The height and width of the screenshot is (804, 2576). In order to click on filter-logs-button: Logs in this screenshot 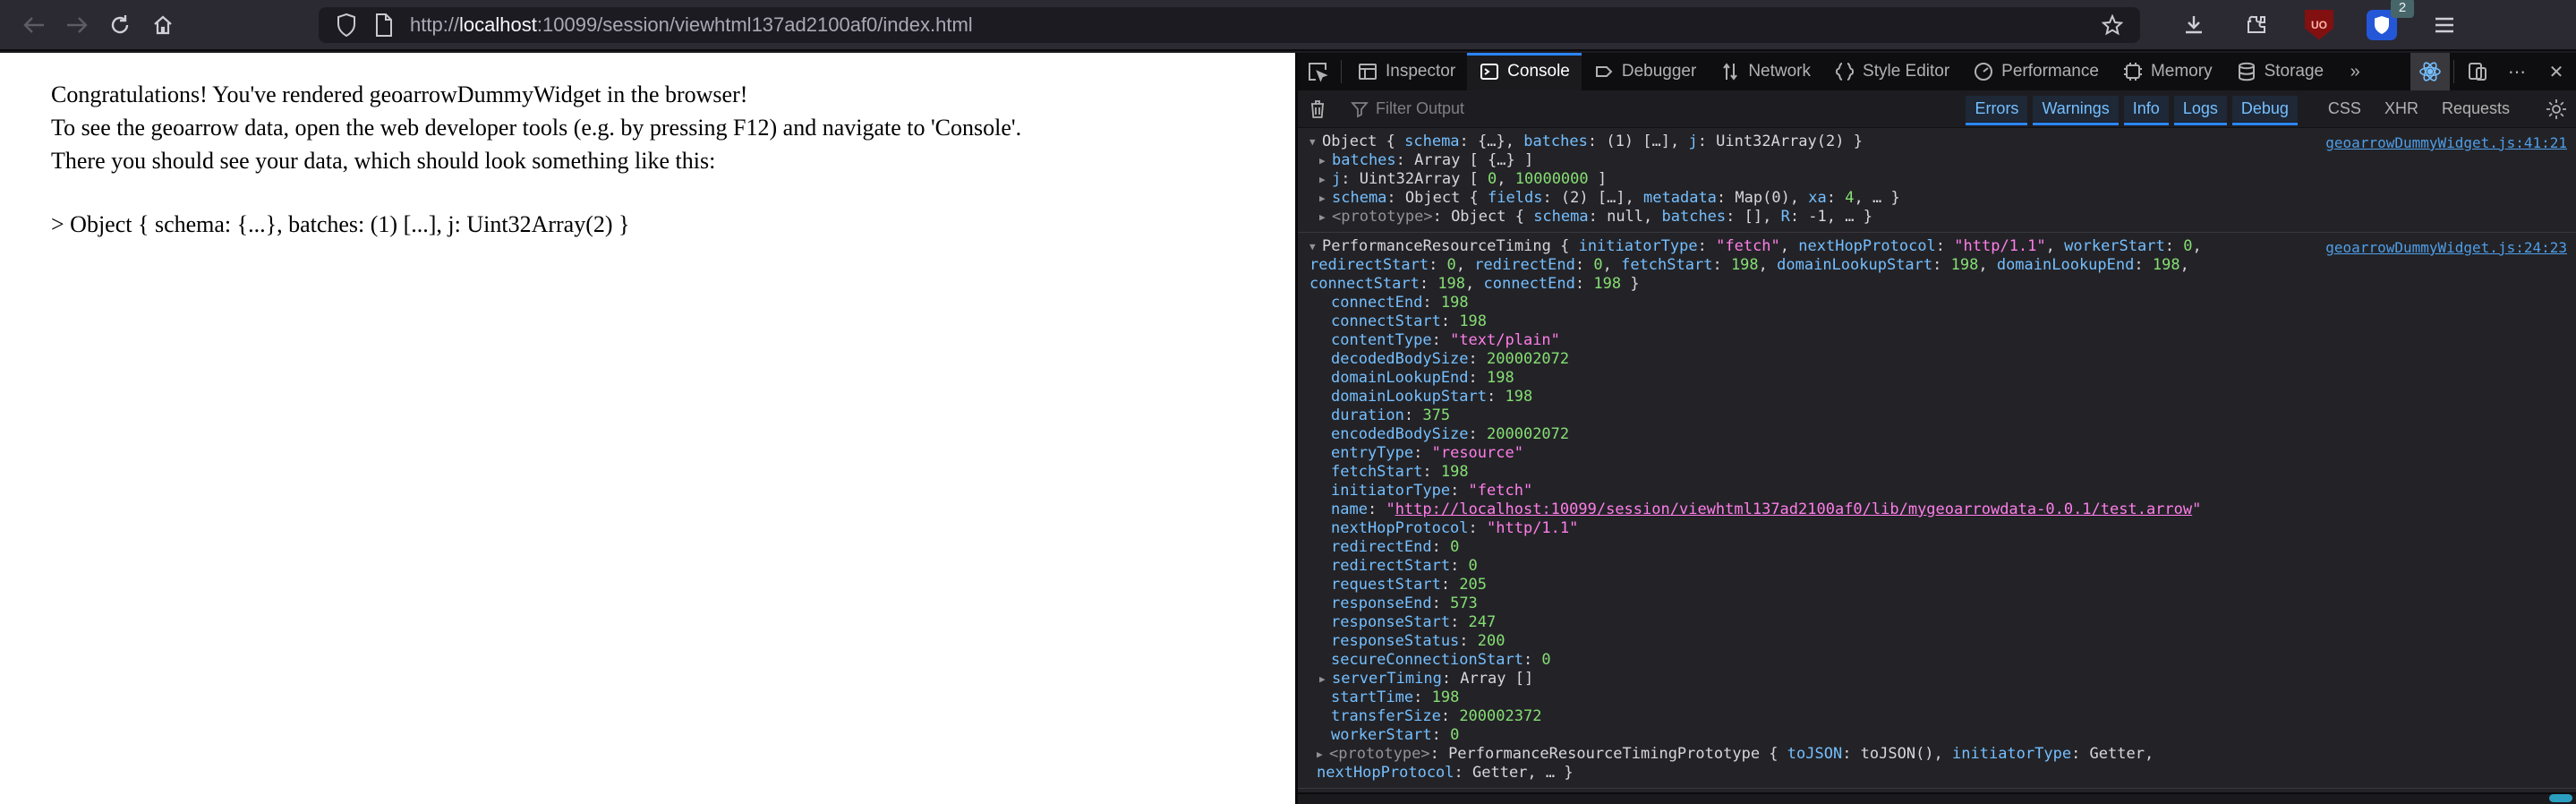, I will do `click(2200, 110)`.